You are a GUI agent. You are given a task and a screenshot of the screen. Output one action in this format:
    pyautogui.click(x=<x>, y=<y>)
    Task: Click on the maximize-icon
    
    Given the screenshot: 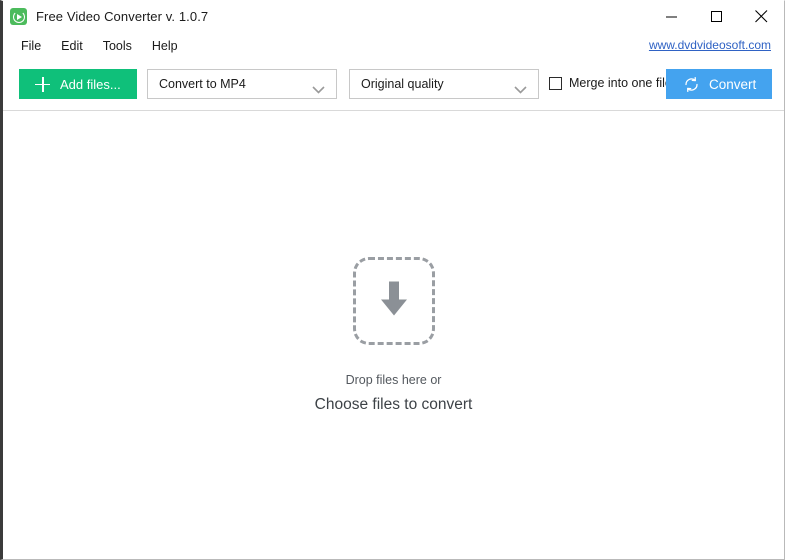 What is the action you would take?
    pyautogui.click(x=716, y=16)
    